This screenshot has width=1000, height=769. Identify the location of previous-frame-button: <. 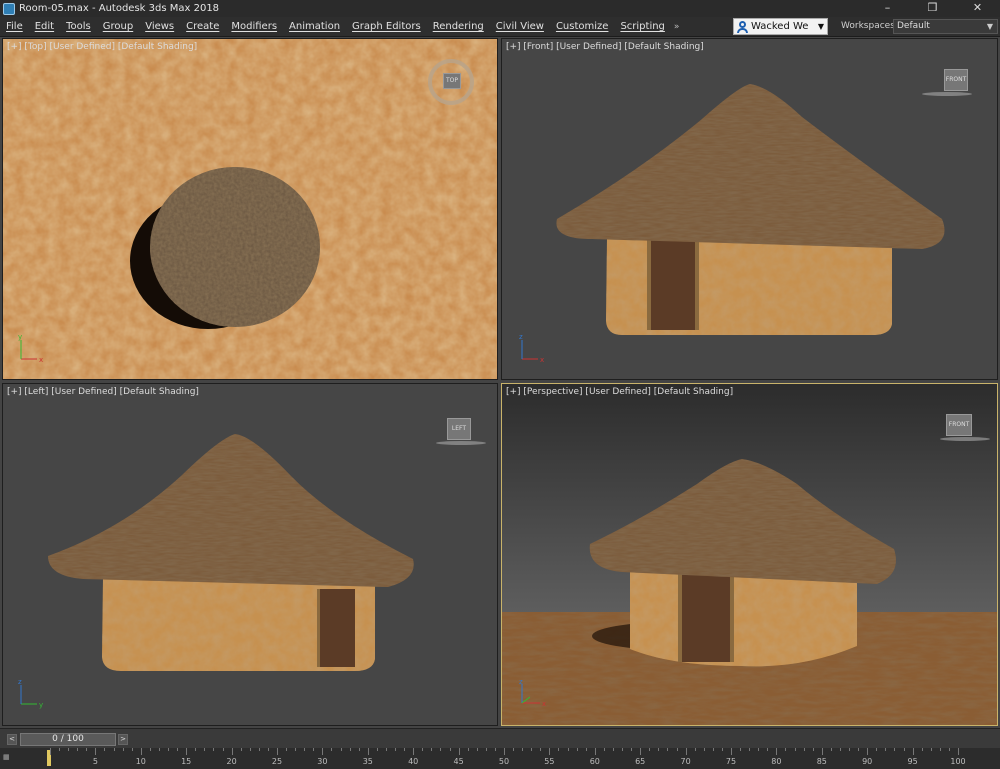
(12, 739).